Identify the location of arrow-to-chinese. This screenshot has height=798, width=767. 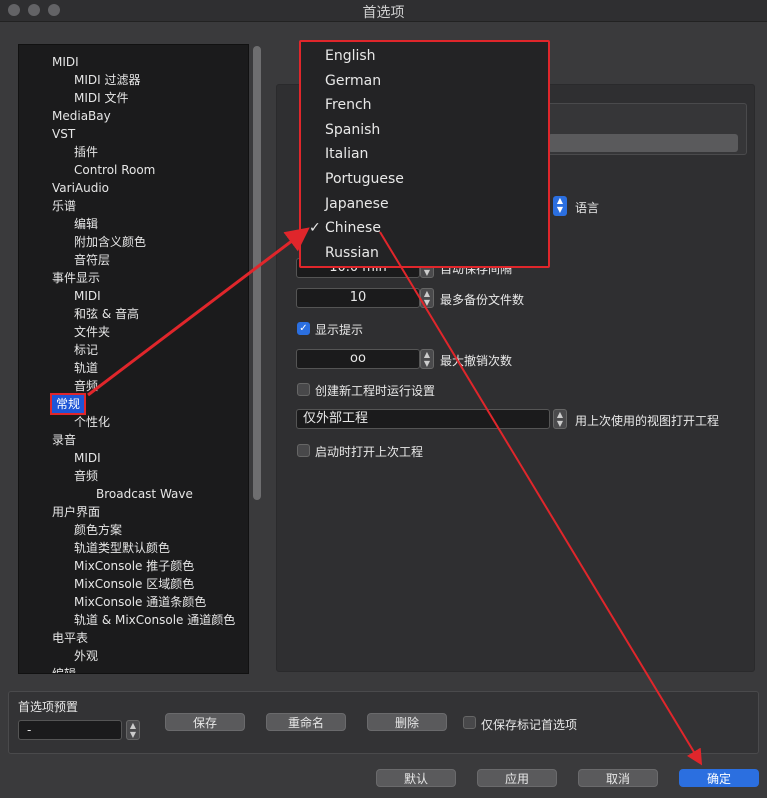
(198, 312).